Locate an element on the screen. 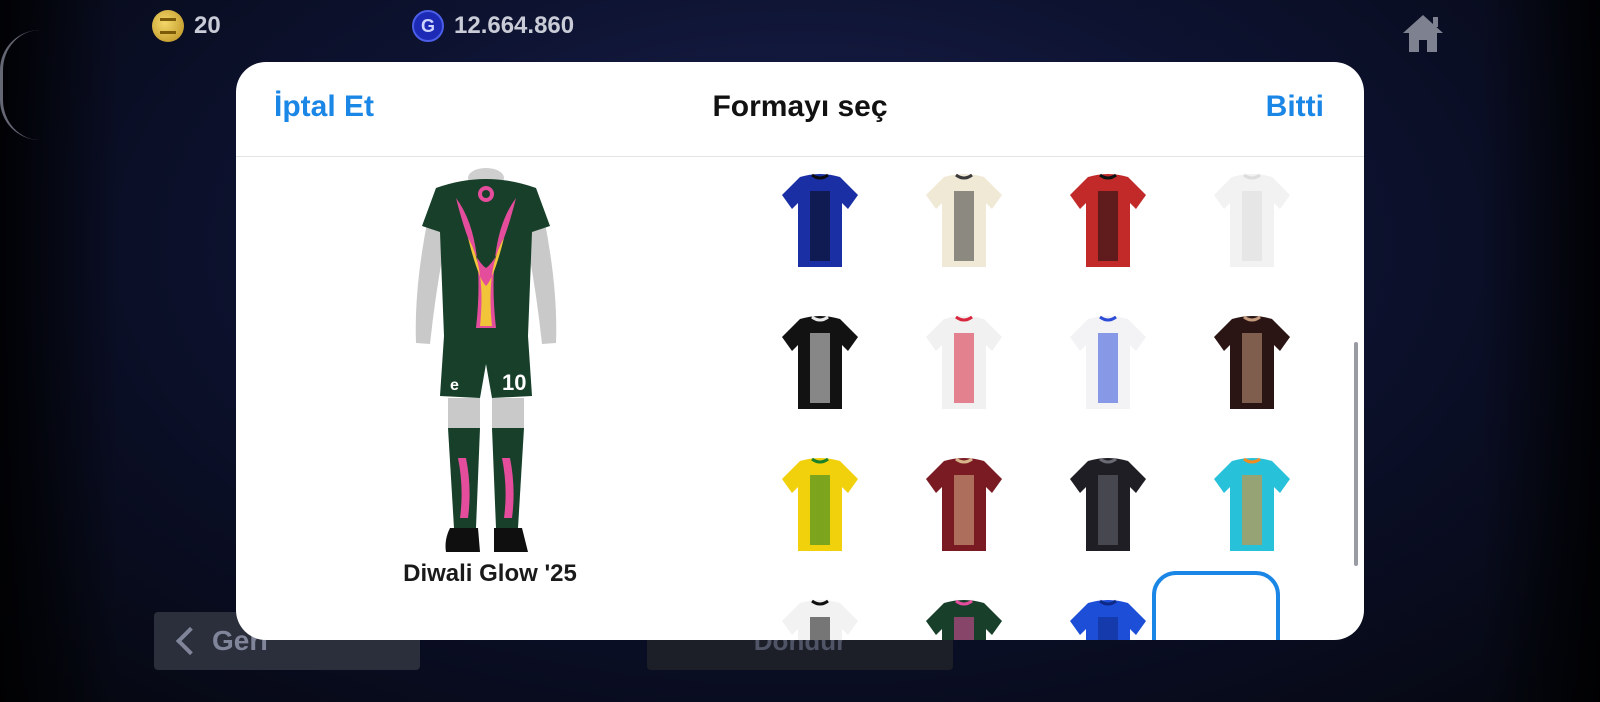  kit-black-white-vertical is located at coordinates (820, 618).